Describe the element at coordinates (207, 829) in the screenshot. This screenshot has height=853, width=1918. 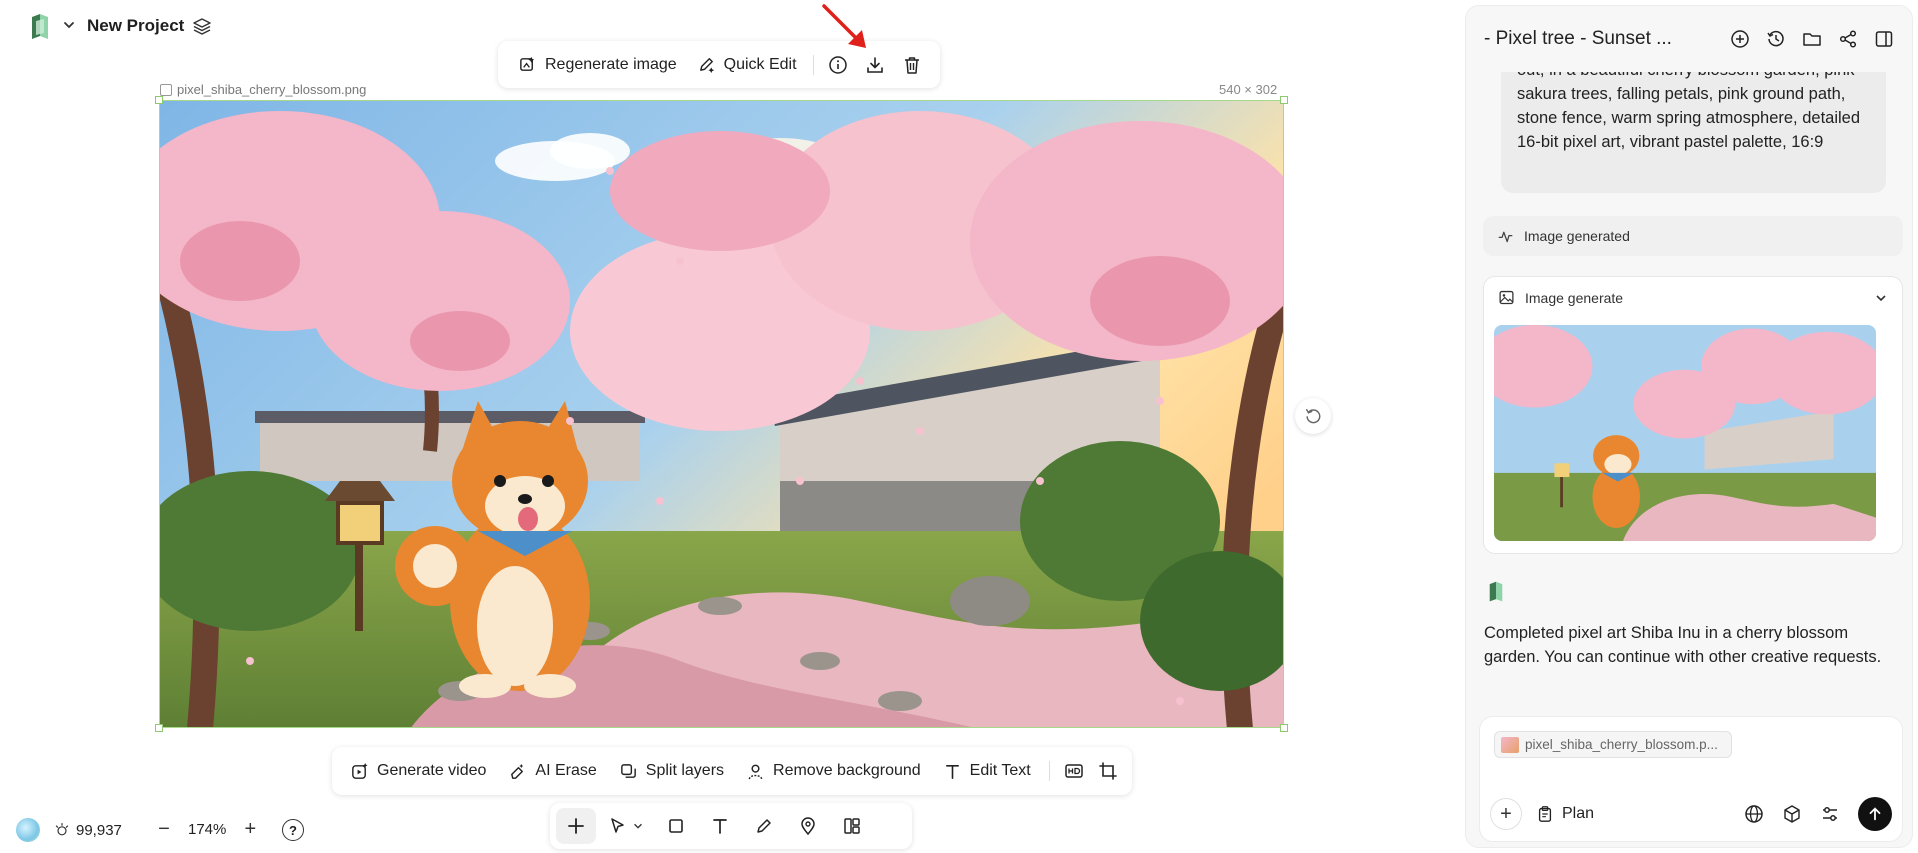
I see `zoom-level: 174%` at that location.